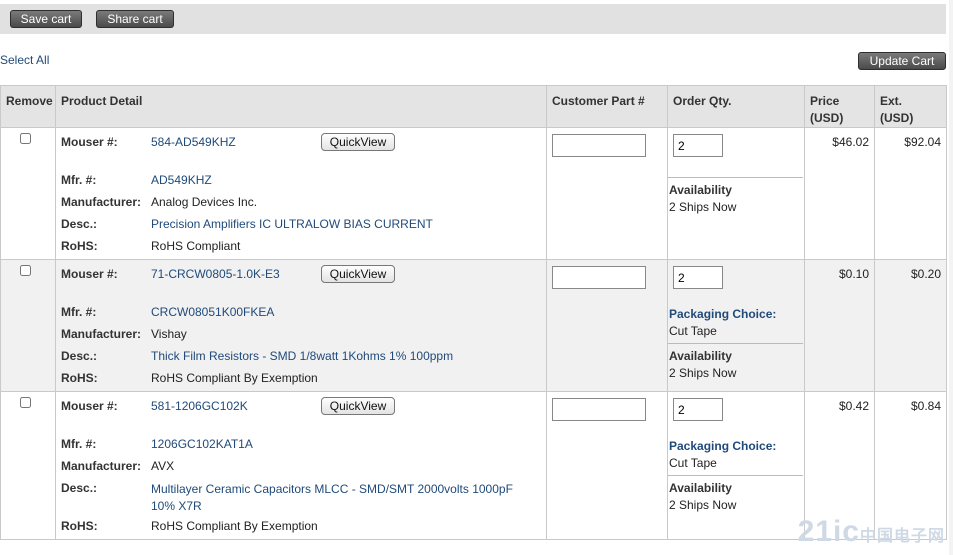 Image resolution: width=953 pixels, height=555 pixels. Describe the element at coordinates (193, 142) in the screenshot. I see `mouser-number-link: 584-AD549KHZ` at that location.